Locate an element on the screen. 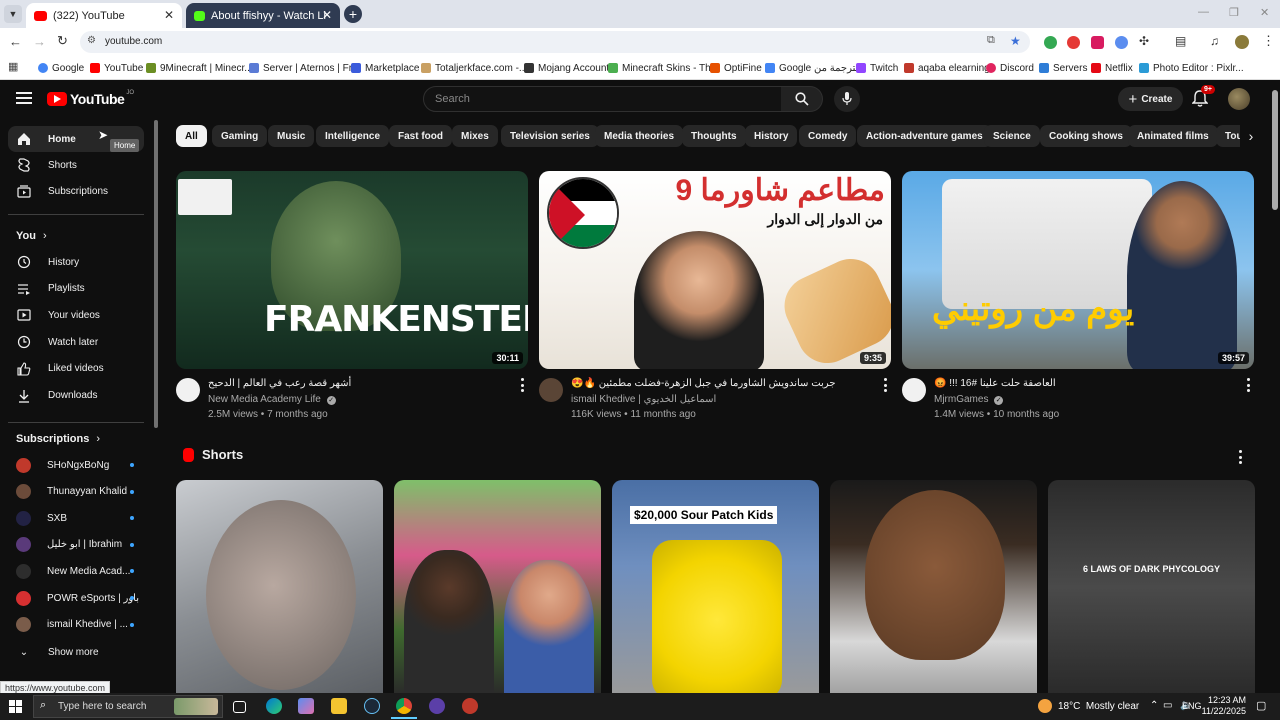  taskbar-search-input: Type here to search is located at coordinates (102, 706).